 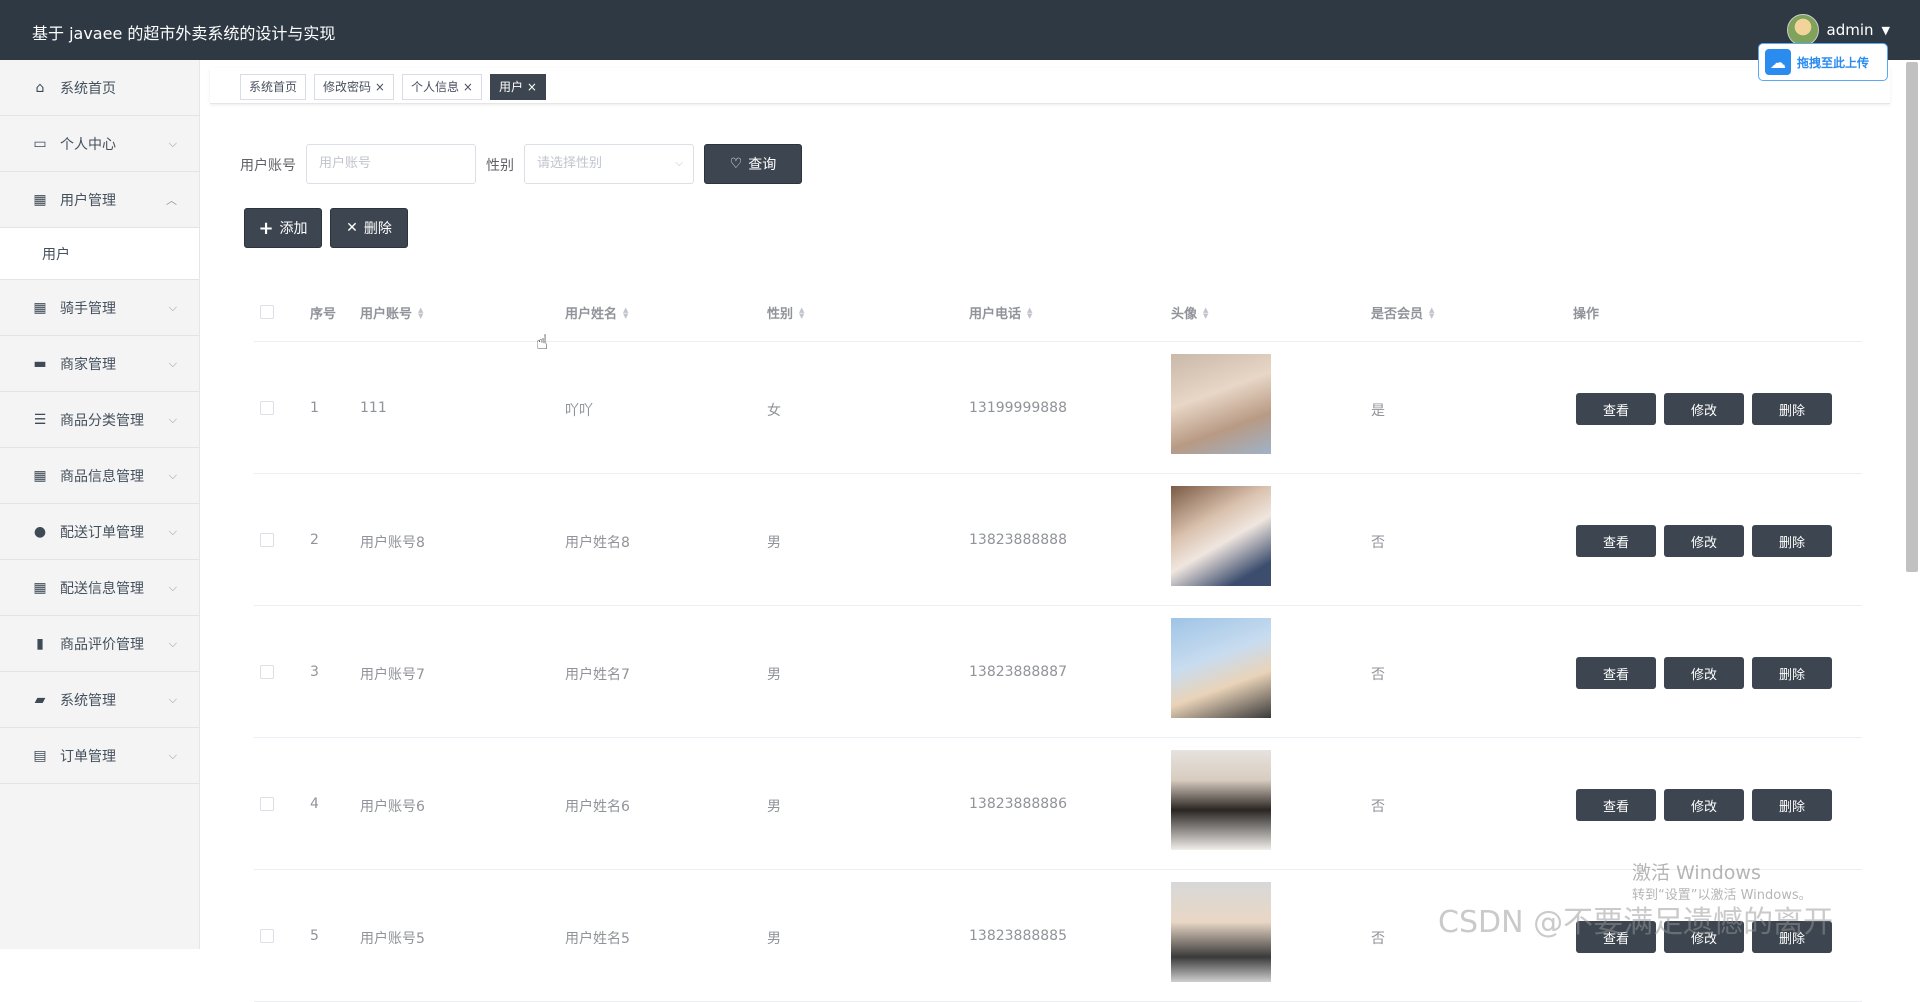 What do you see at coordinates (266, 228) in the screenshot?
I see `plus-icon: +` at bounding box center [266, 228].